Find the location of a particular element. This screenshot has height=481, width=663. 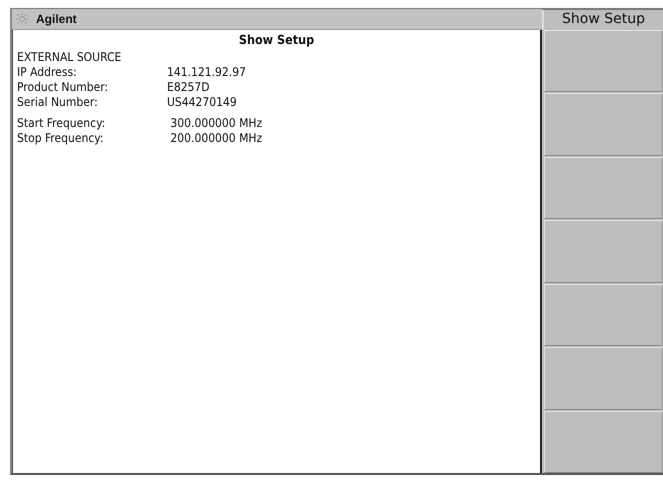

field-value: 300.000000 MHz is located at coordinates (215, 123).